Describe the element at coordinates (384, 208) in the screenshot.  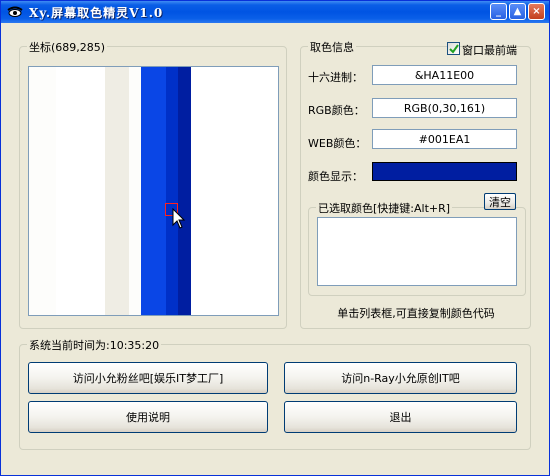
I see `picked-legend: 已选取颜色[快捷键:Alt+R]` at that location.